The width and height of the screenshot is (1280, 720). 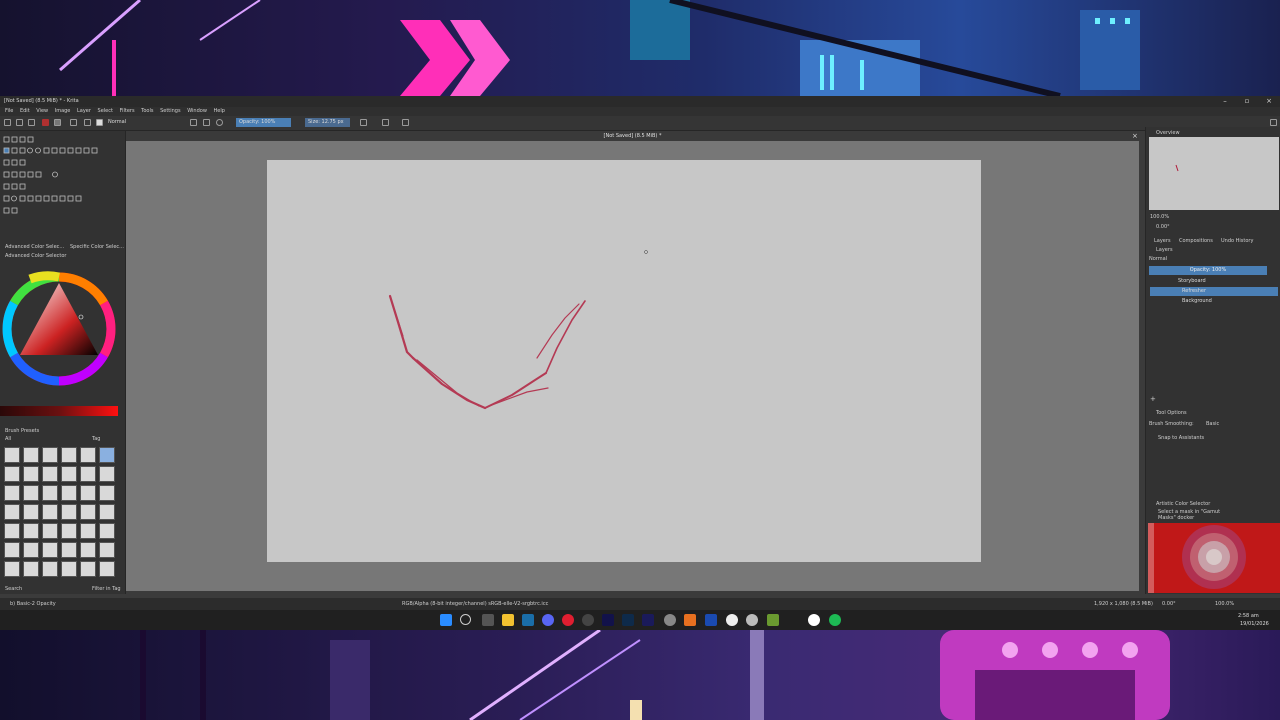 I want to click on photoshop-icon, so click(x=628, y=620).